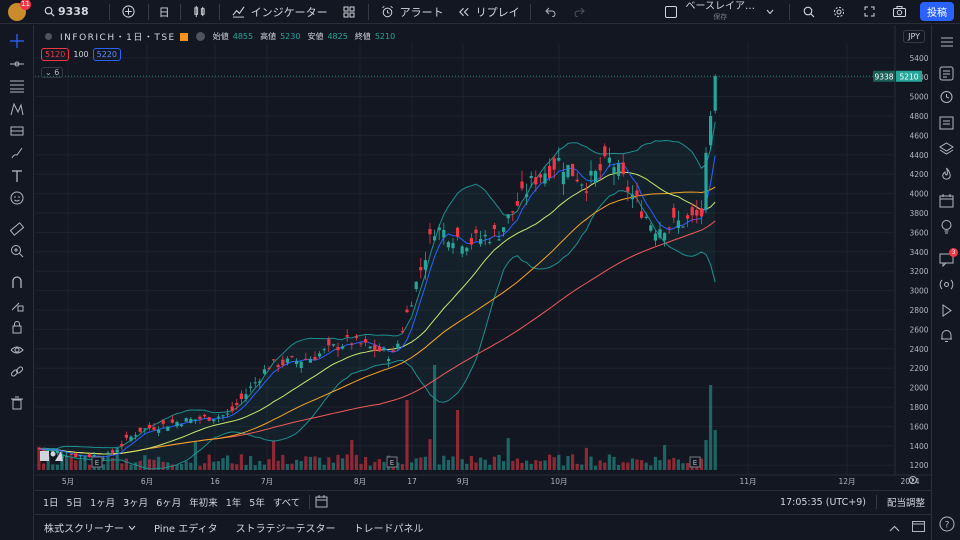 This screenshot has width=960, height=540. Describe the element at coordinates (550, 12) in the screenshot. I see `undo-button` at that location.